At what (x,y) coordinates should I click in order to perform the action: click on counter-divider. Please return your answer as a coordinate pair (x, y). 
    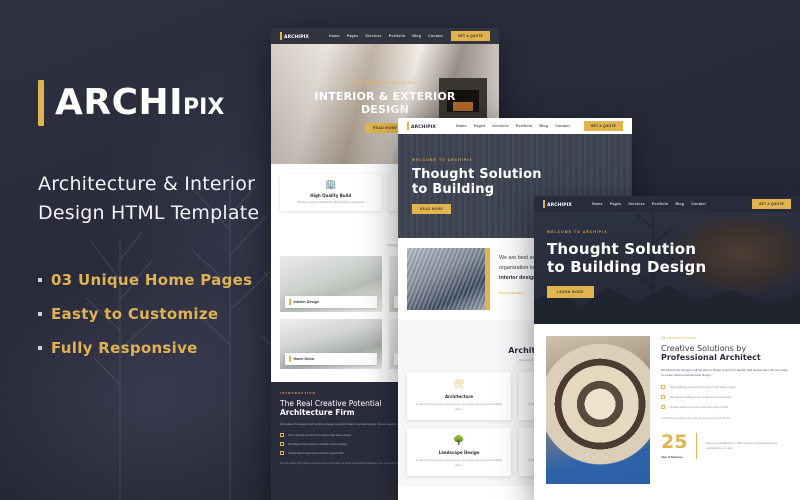
    Looking at the image, I should click on (697, 446).